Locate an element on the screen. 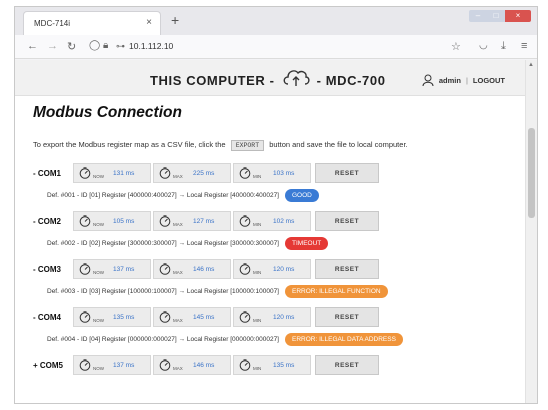 The width and height of the screenshot is (548, 410). page-title: Modbus Connection is located at coordinates (107, 112).